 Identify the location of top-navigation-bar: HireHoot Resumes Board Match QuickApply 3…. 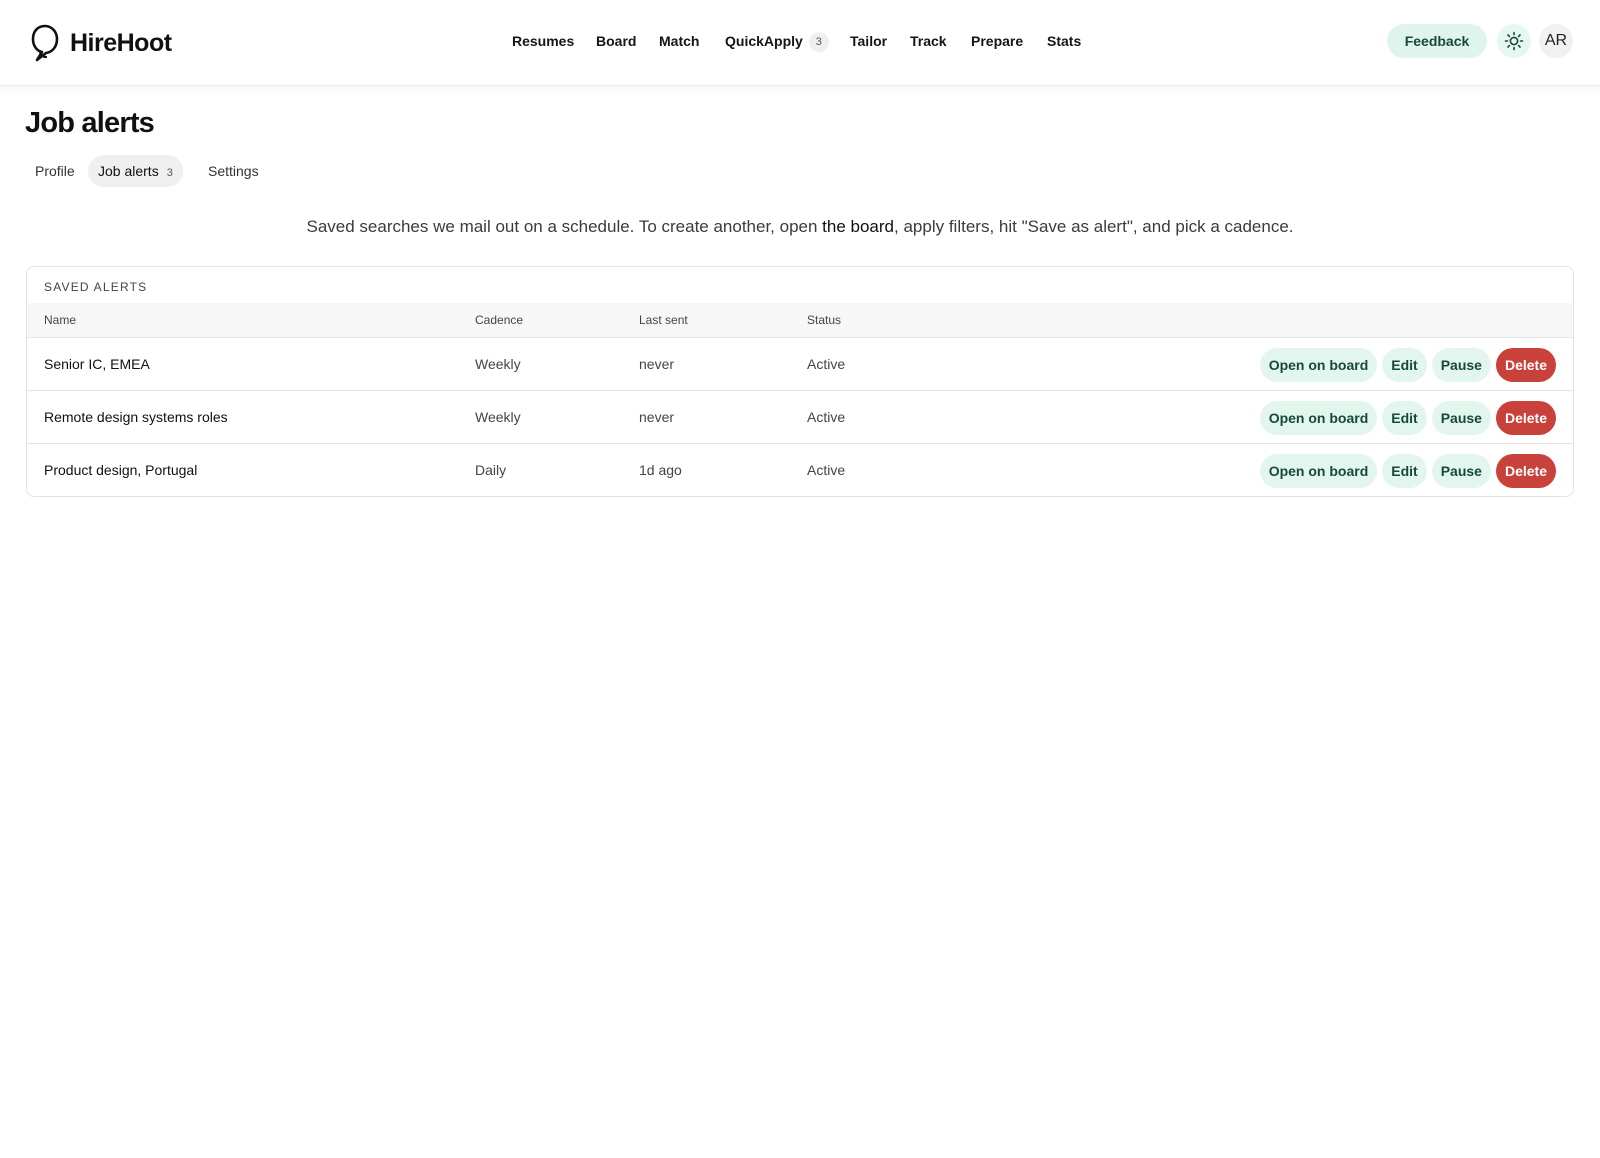
(800, 43).